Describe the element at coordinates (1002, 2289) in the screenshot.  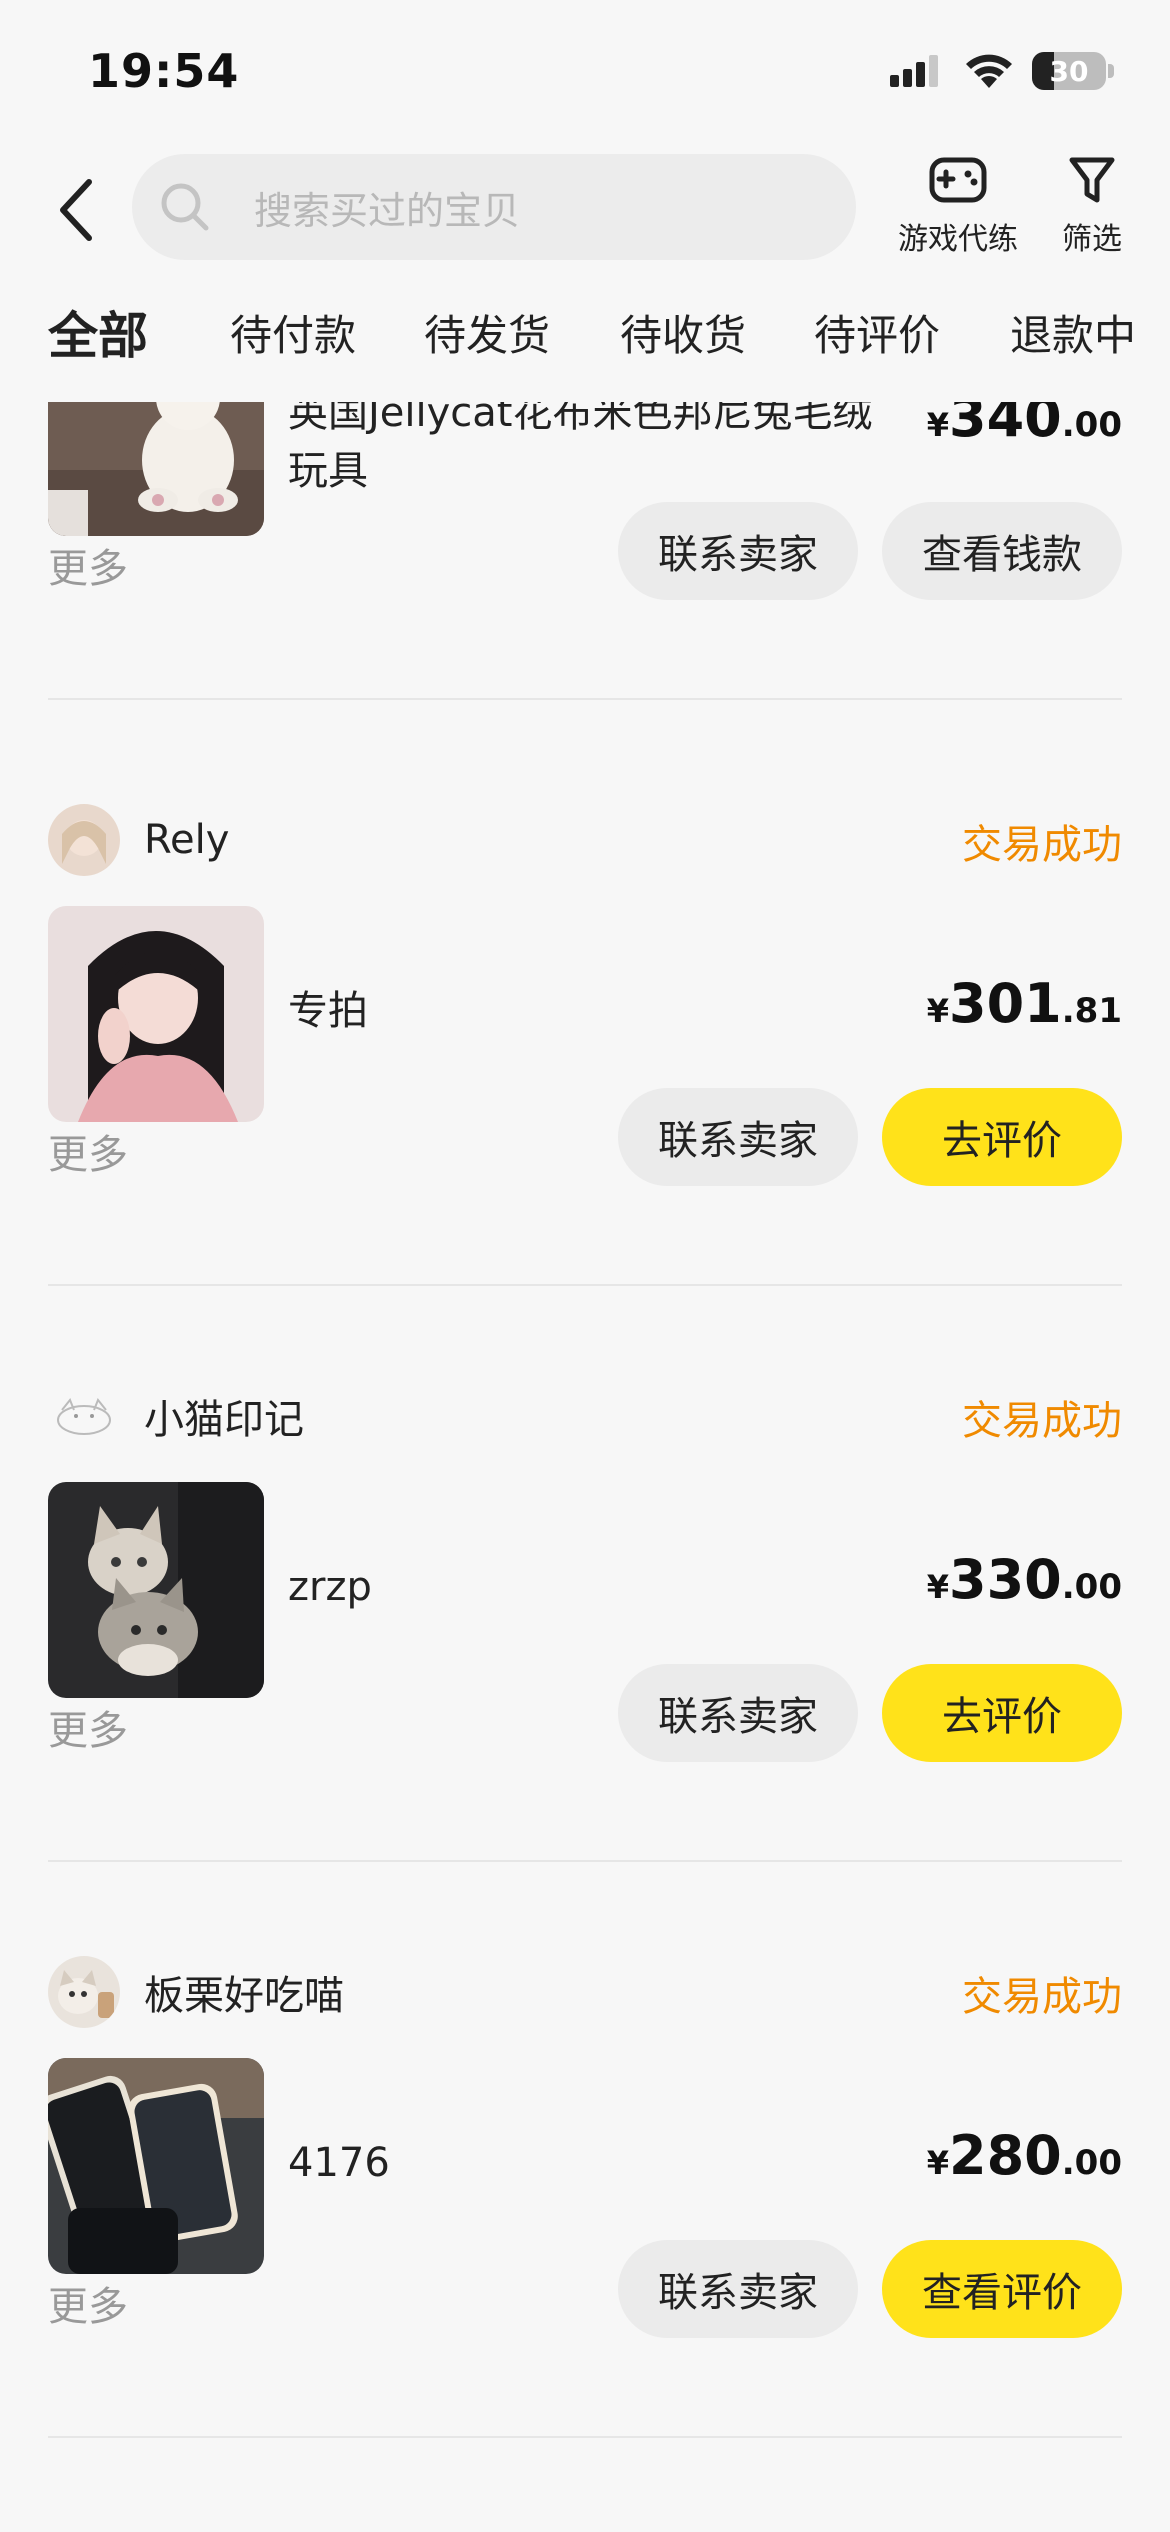
I see `view-review-button: 查看评价` at that location.